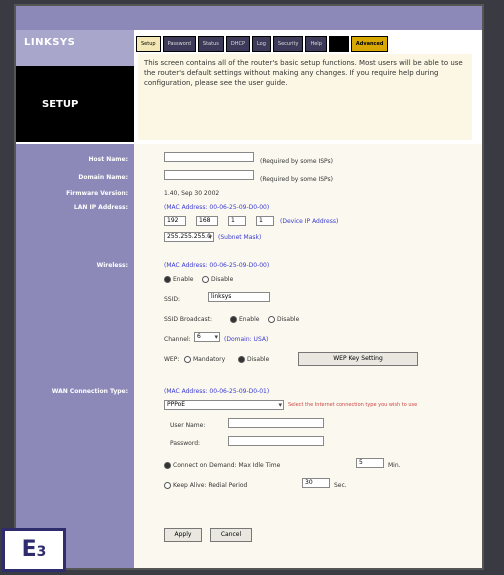 This screenshot has width=504, height=575. I want to click on tab-password: Password, so click(179, 44).